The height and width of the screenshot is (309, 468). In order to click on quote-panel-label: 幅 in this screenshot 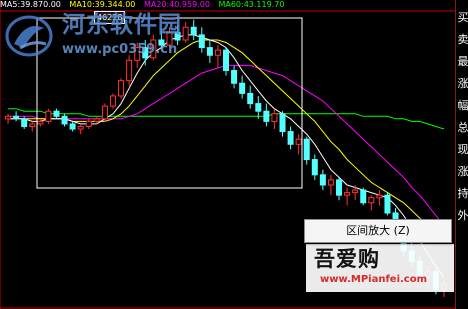, I will do `click(462, 105)`.